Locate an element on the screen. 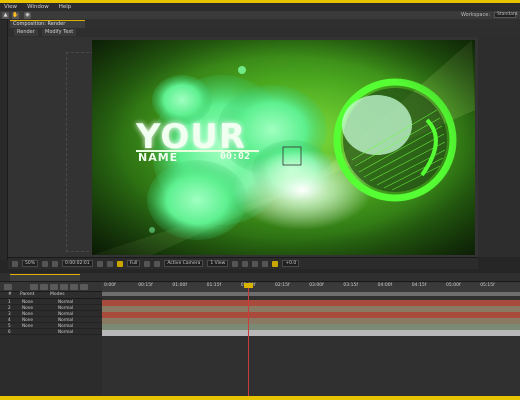 This screenshot has height=400, width=520. tab-timeline-render is located at coordinates (45, 277).